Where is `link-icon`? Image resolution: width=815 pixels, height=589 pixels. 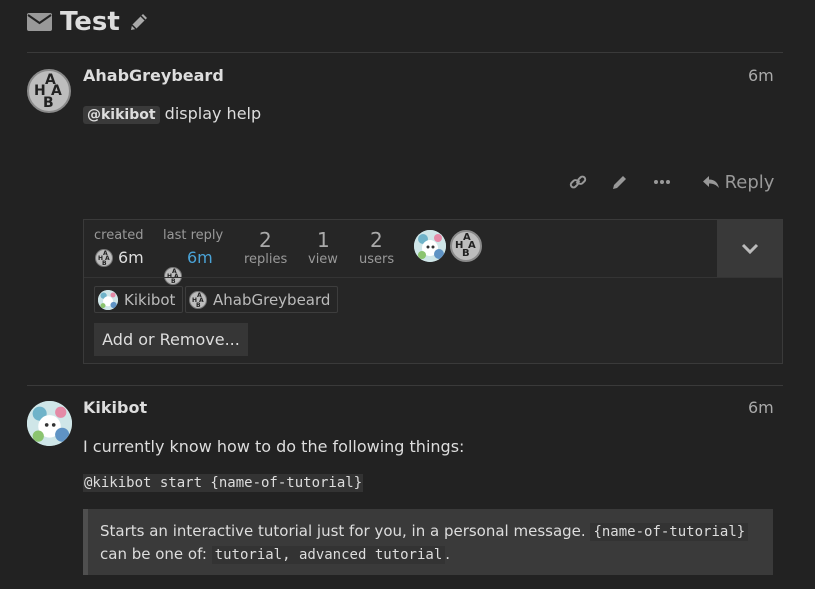
link-icon is located at coordinates (578, 182).